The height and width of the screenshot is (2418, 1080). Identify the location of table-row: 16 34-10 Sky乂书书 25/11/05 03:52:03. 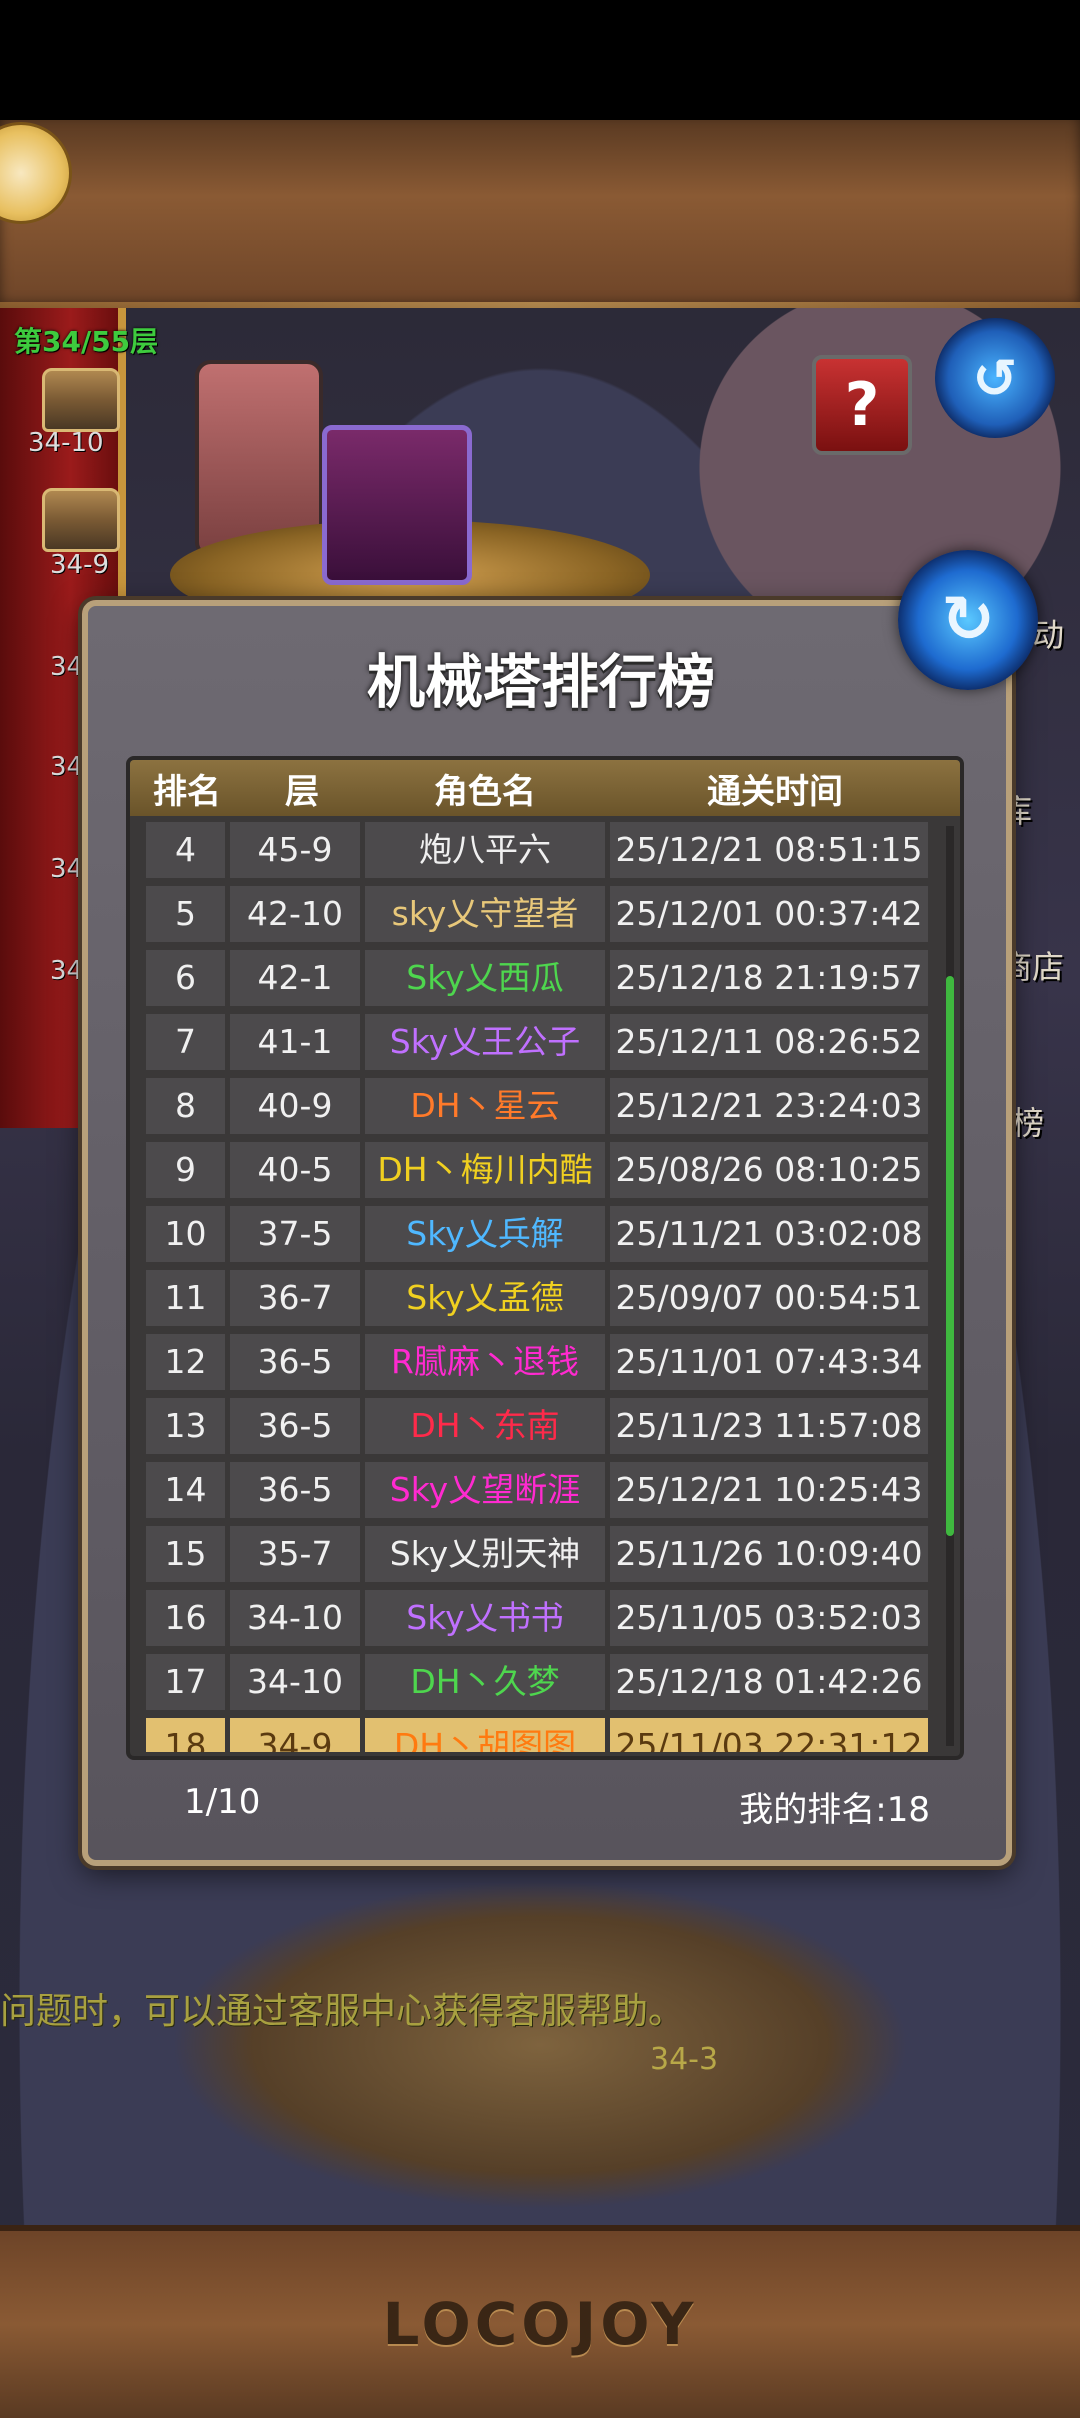
(542, 1618).